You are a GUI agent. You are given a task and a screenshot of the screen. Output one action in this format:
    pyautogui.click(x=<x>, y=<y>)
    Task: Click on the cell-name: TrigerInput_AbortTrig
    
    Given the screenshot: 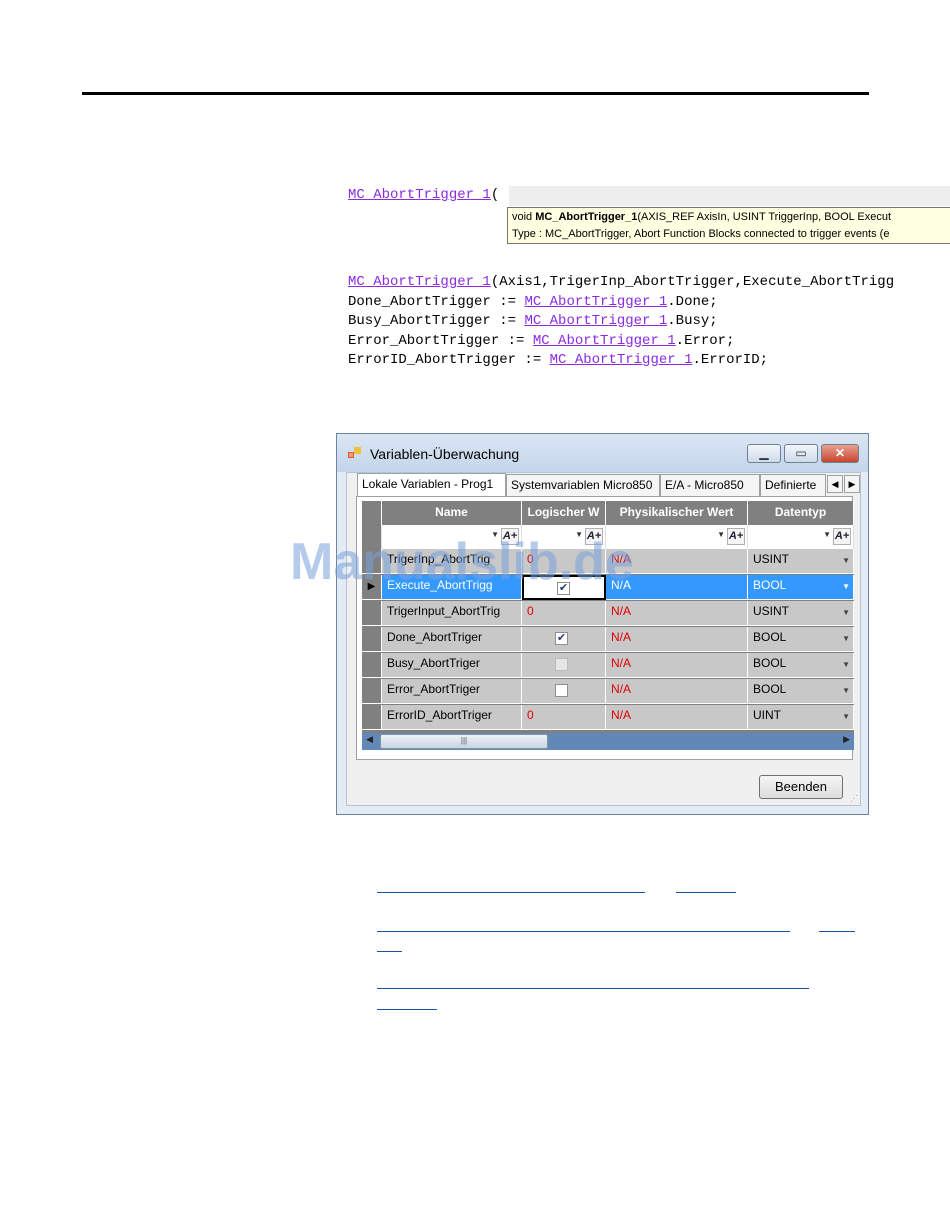 What is the action you would take?
    pyautogui.click(x=452, y=613)
    